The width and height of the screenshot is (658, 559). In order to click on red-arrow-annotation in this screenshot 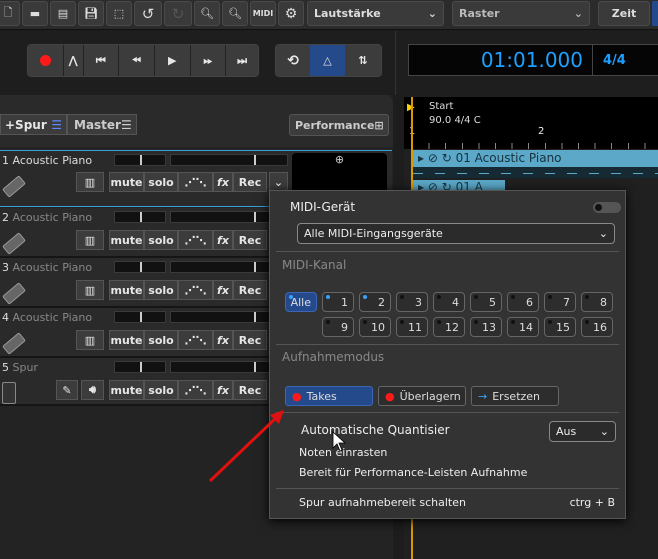, I will do `click(277, 446)`.